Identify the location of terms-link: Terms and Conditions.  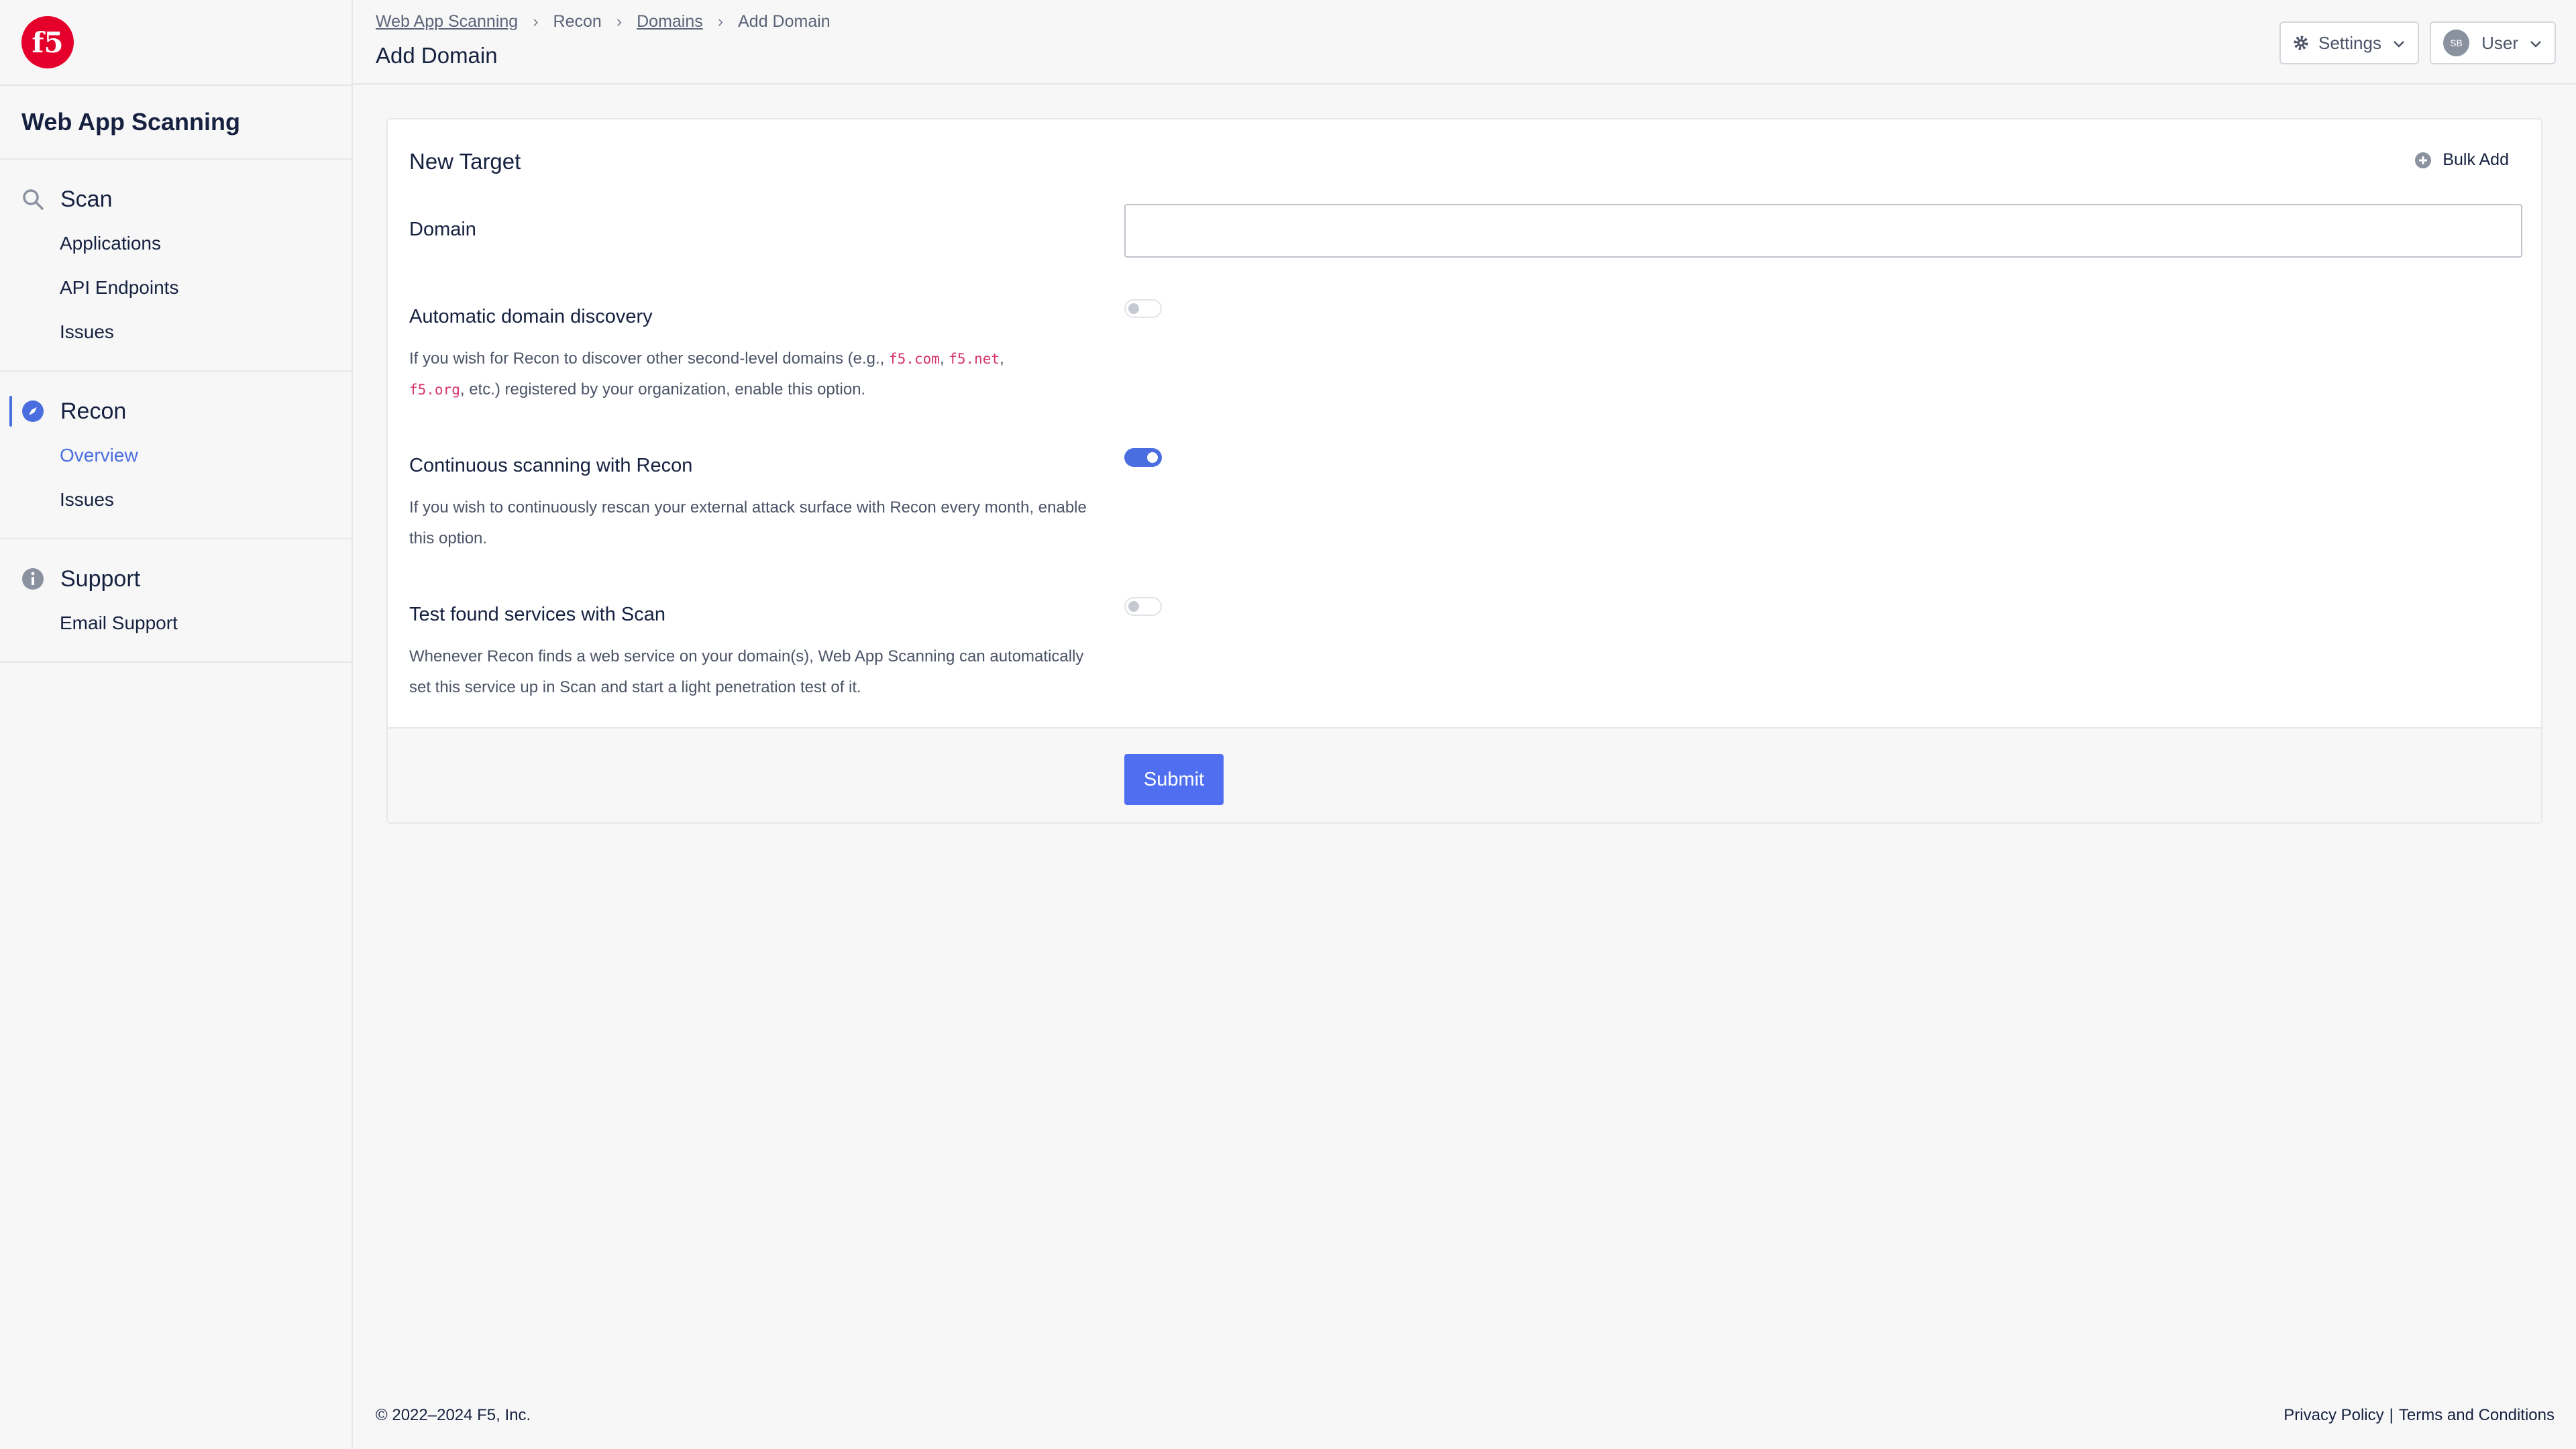
(2477, 1415).